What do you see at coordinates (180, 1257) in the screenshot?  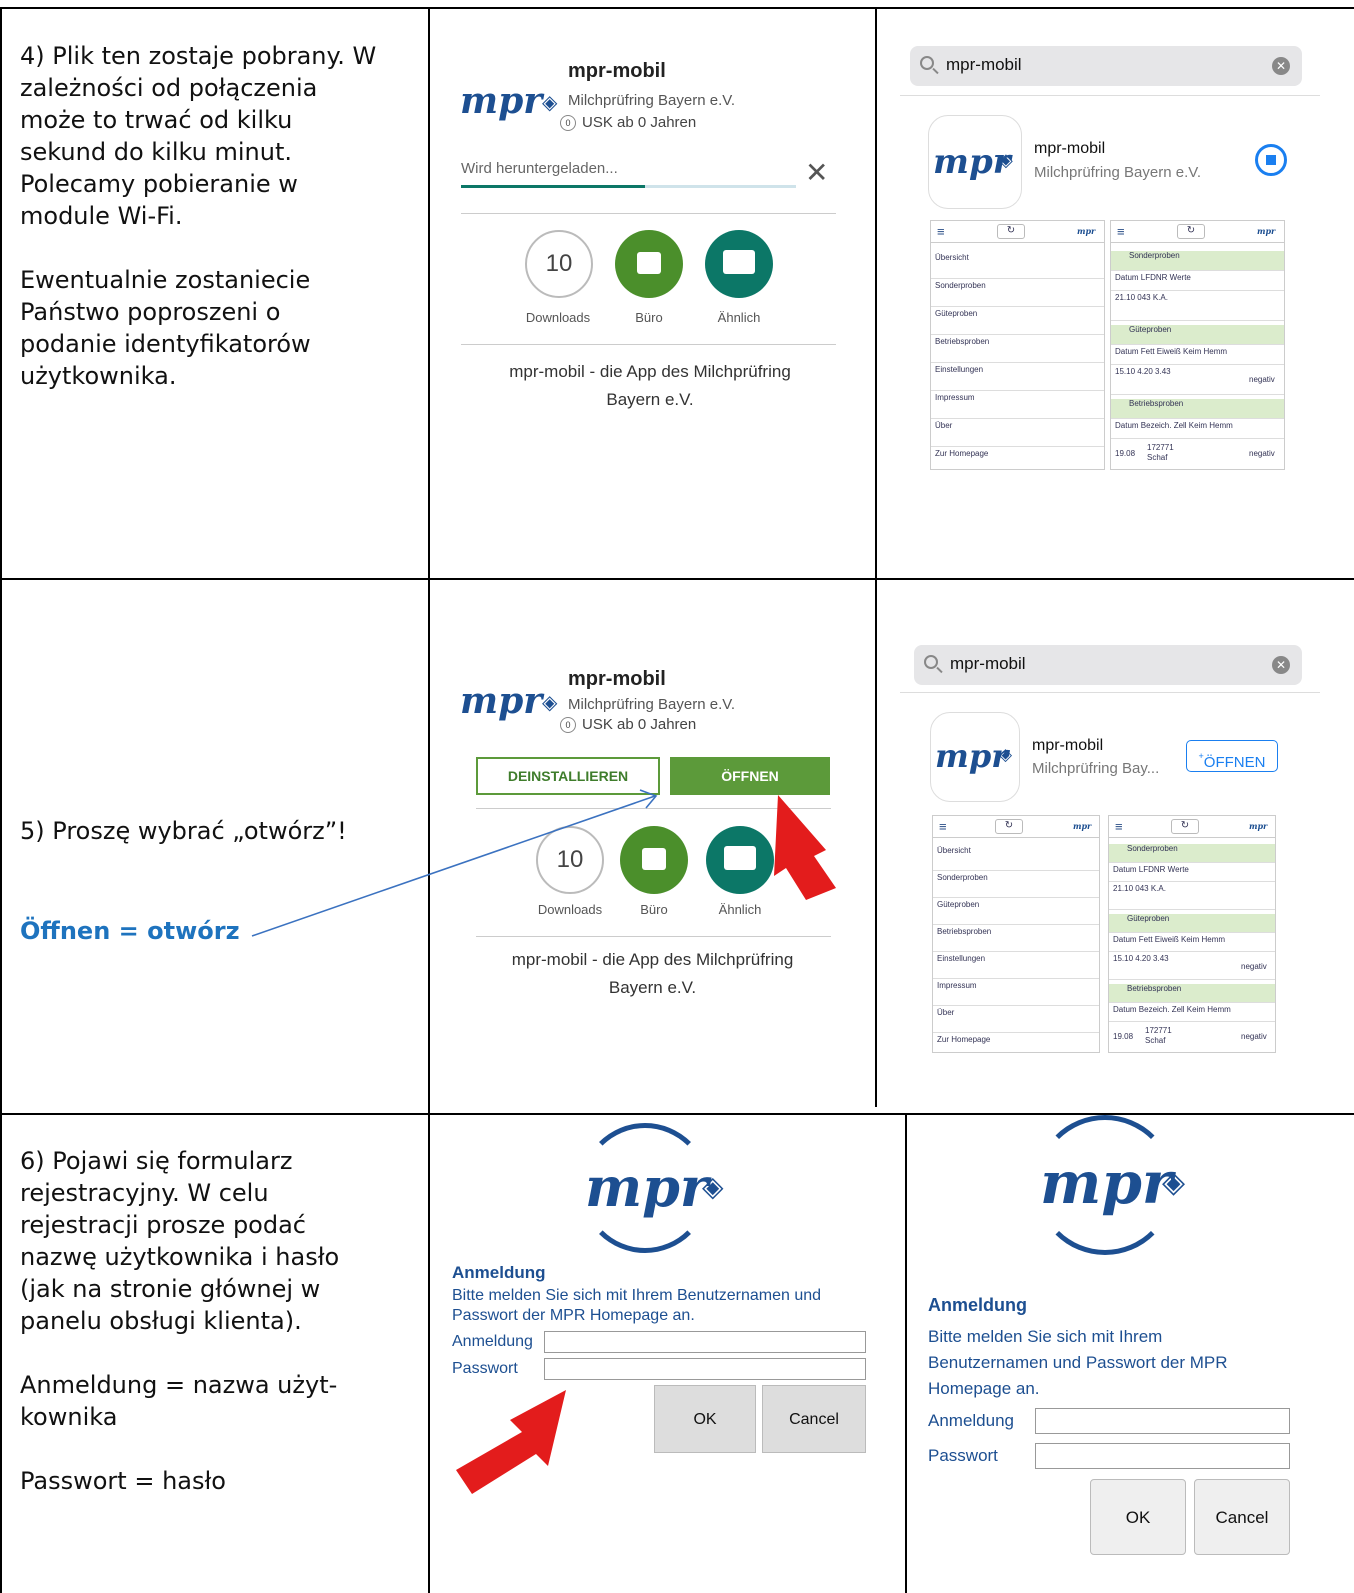 I see `step6-line: nazwę użytkownika i hasło` at bounding box center [180, 1257].